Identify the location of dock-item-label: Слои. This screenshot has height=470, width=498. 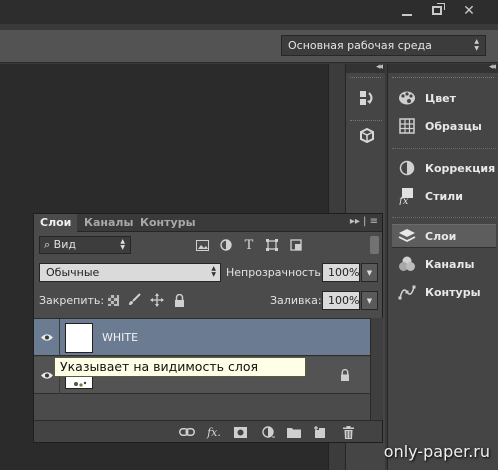
(441, 236).